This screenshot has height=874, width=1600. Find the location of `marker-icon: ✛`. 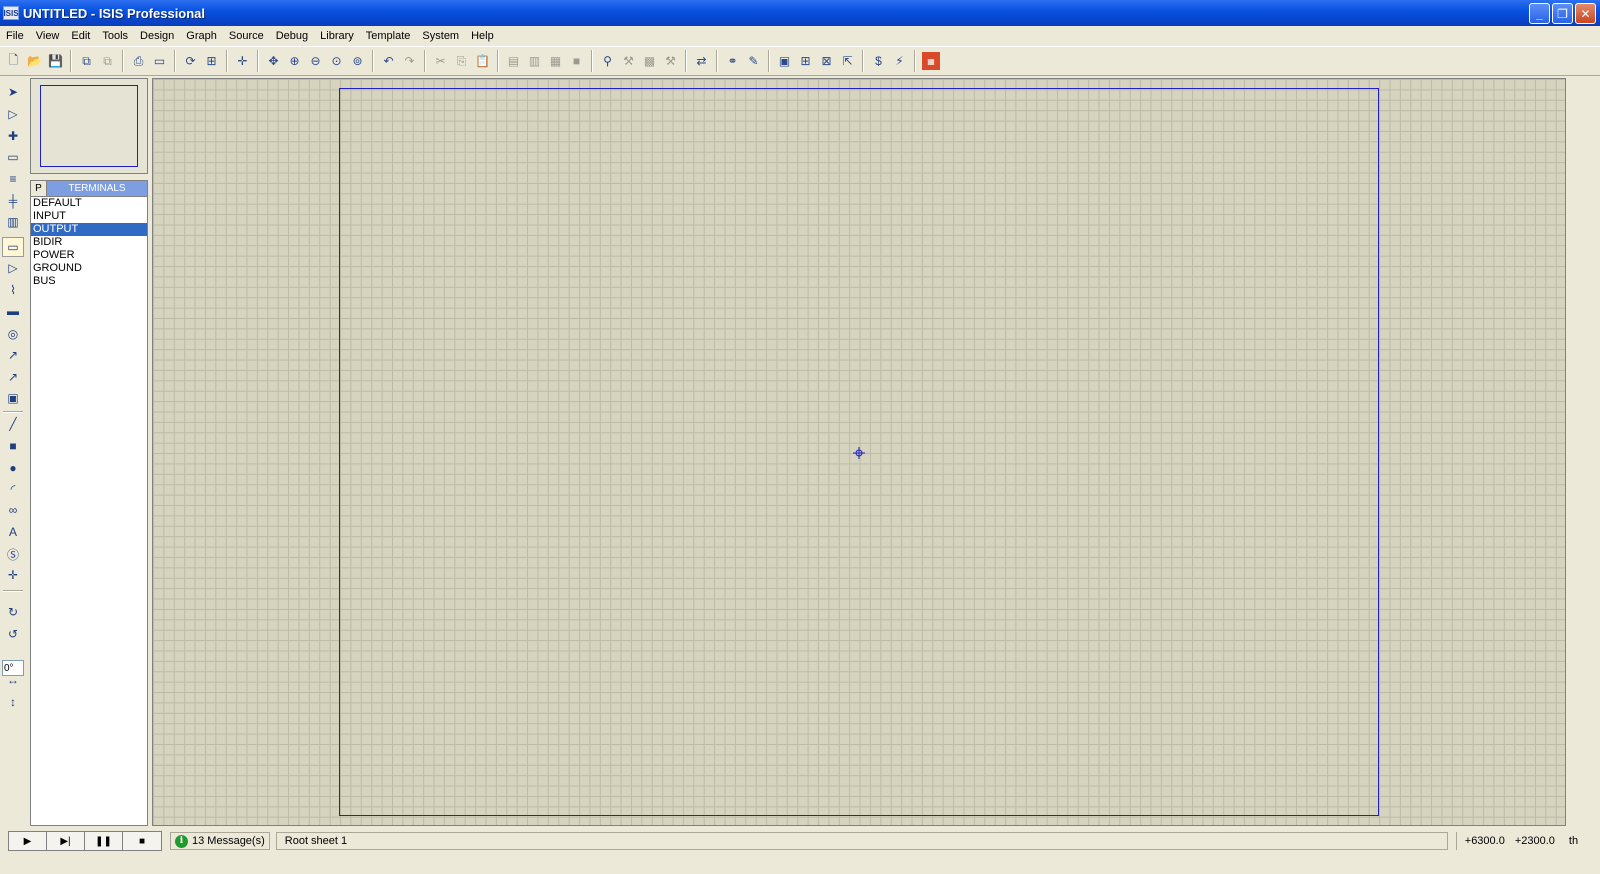

marker-icon: ✛ is located at coordinates (13, 575).